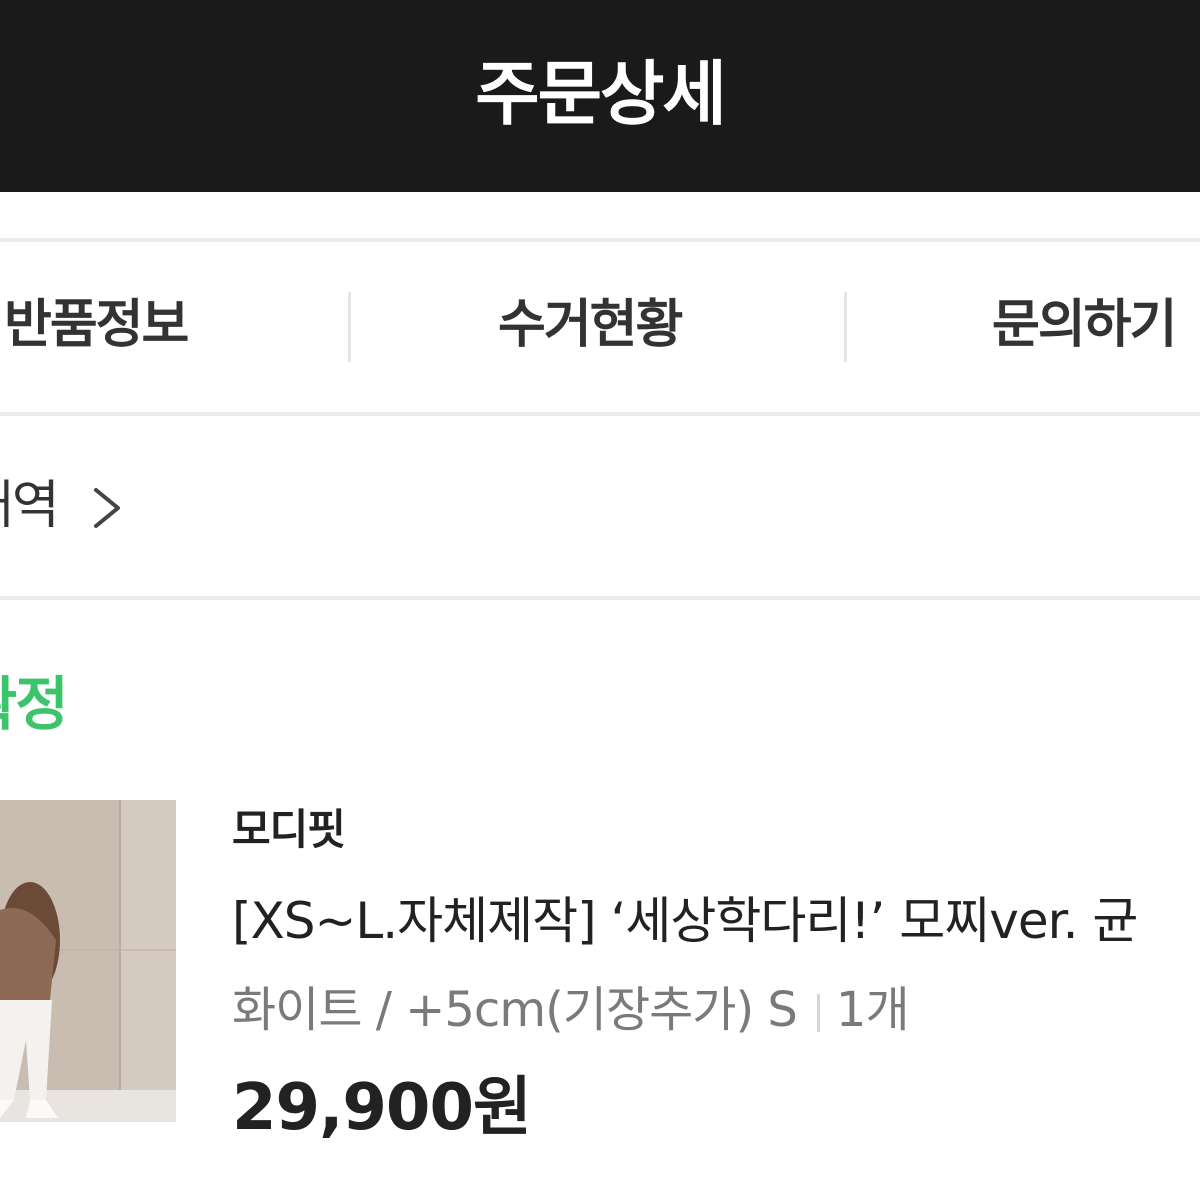 The height and width of the screenshot is (1200, 1200). What do you see at coordinates (34, 704) in the screenshot?
I see `order-status-label: 확정` at bounding box center [34, 704].